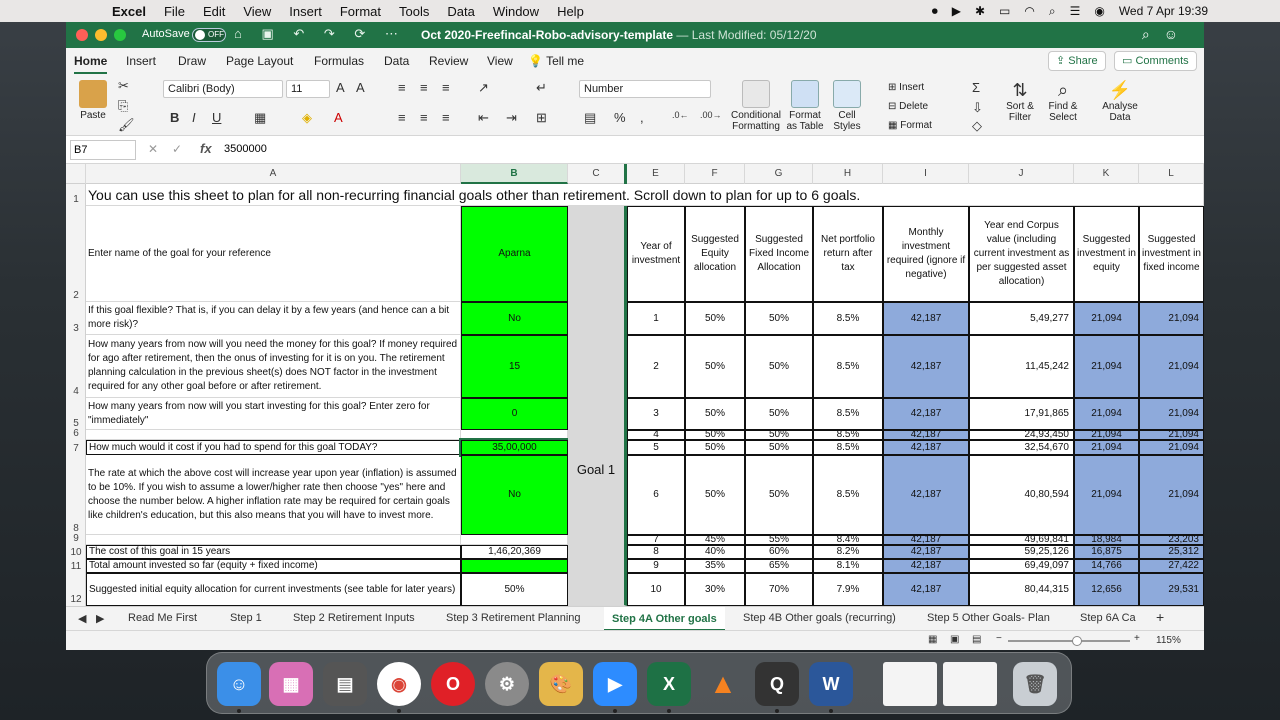 The height and width of the screenshot is (720, 1280). What do you see at coordinates (1021, 318) in the screenshot?
I see `corpus-cell: 5,49,277` at bounding box center [1021, 318].